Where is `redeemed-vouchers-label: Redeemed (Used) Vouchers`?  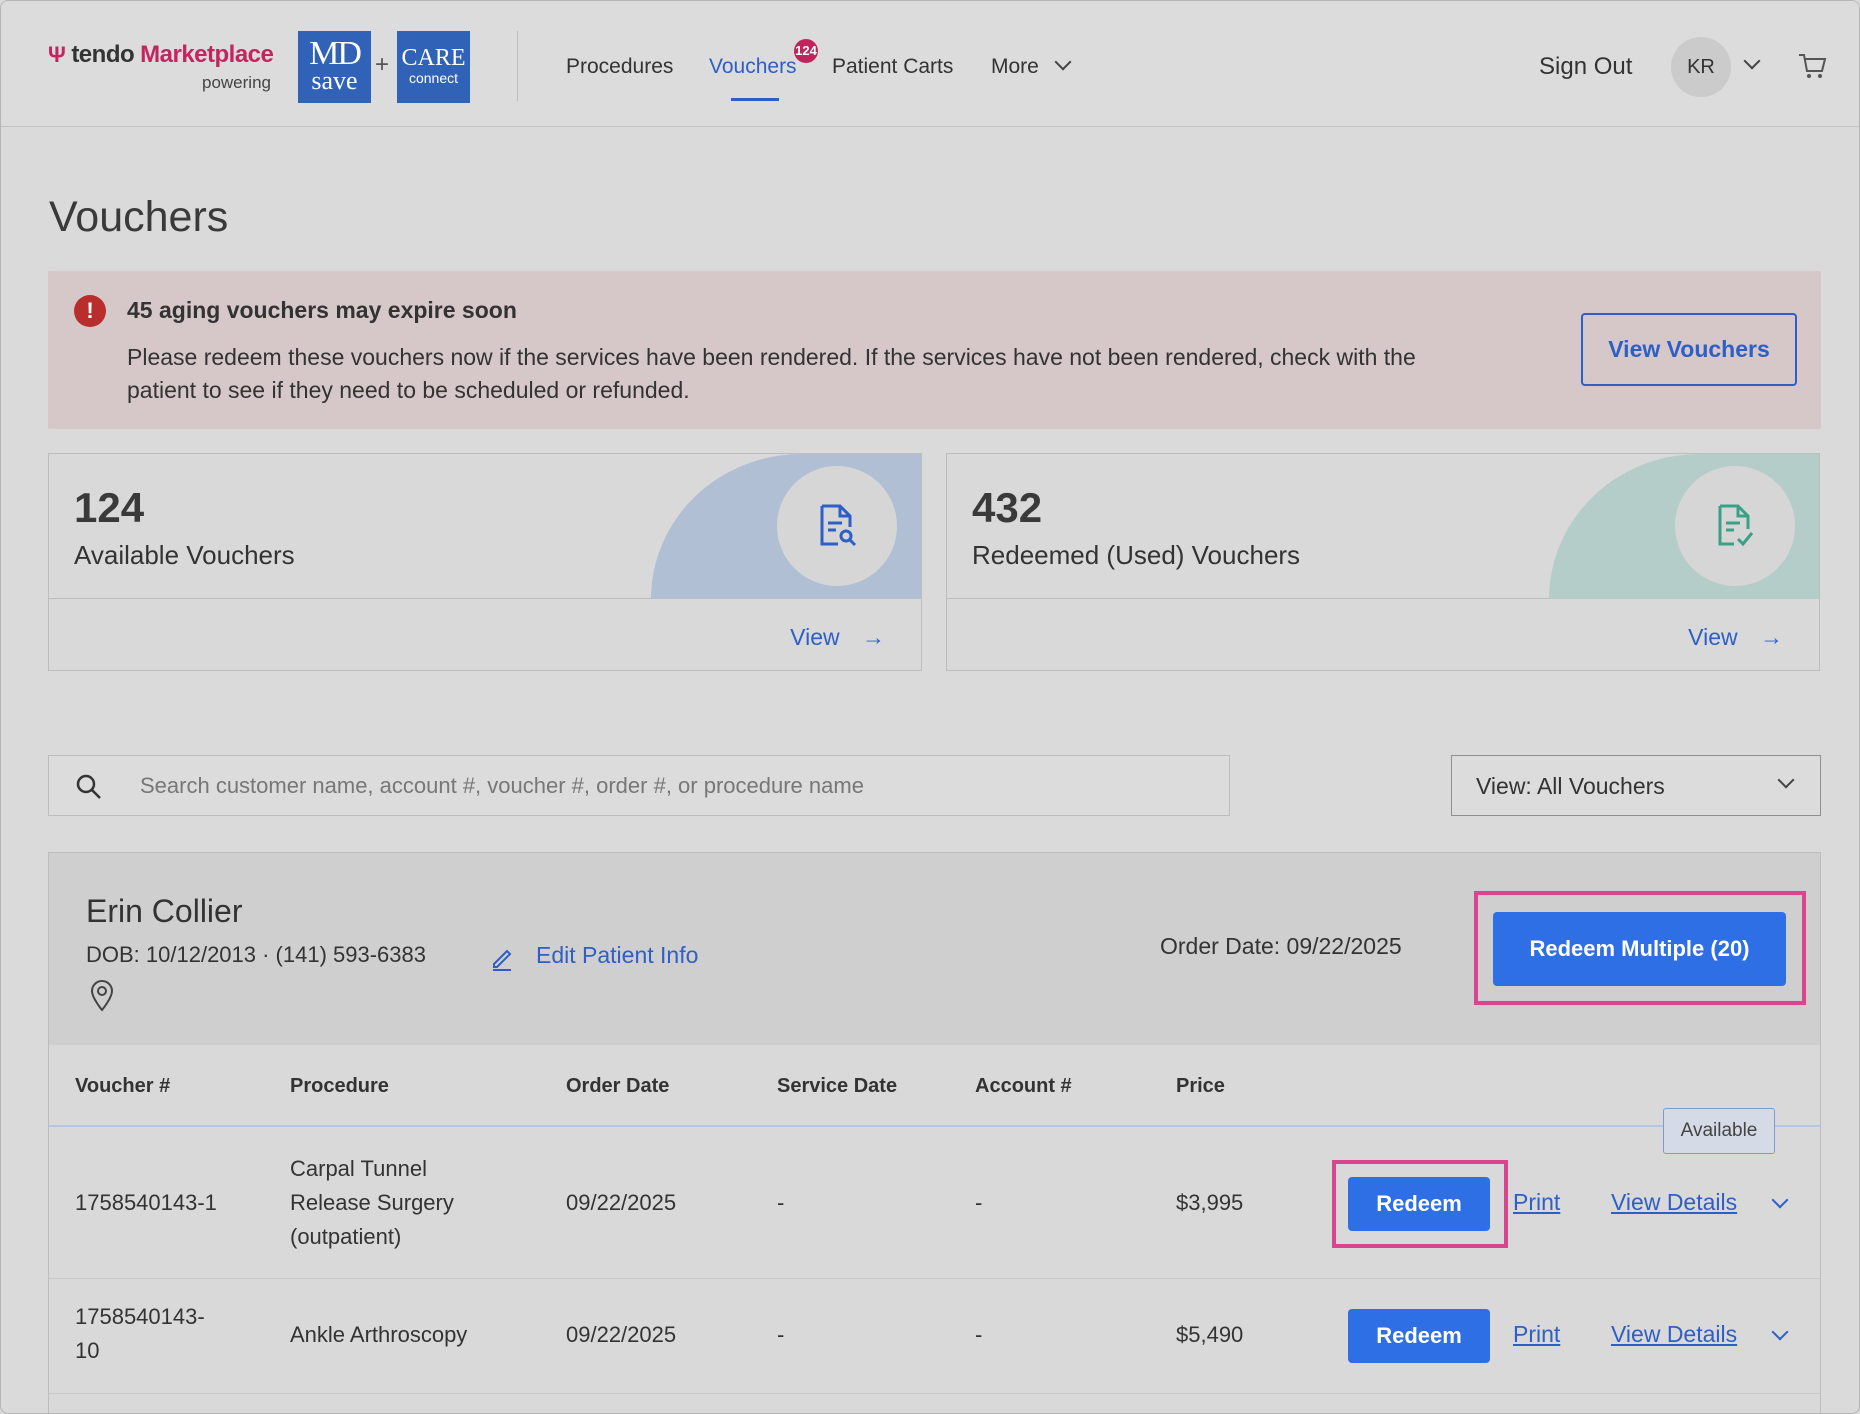
redeemed-vouchers-label: Redeemed (Used) Vouchers is located at coordinates (1136, 555).